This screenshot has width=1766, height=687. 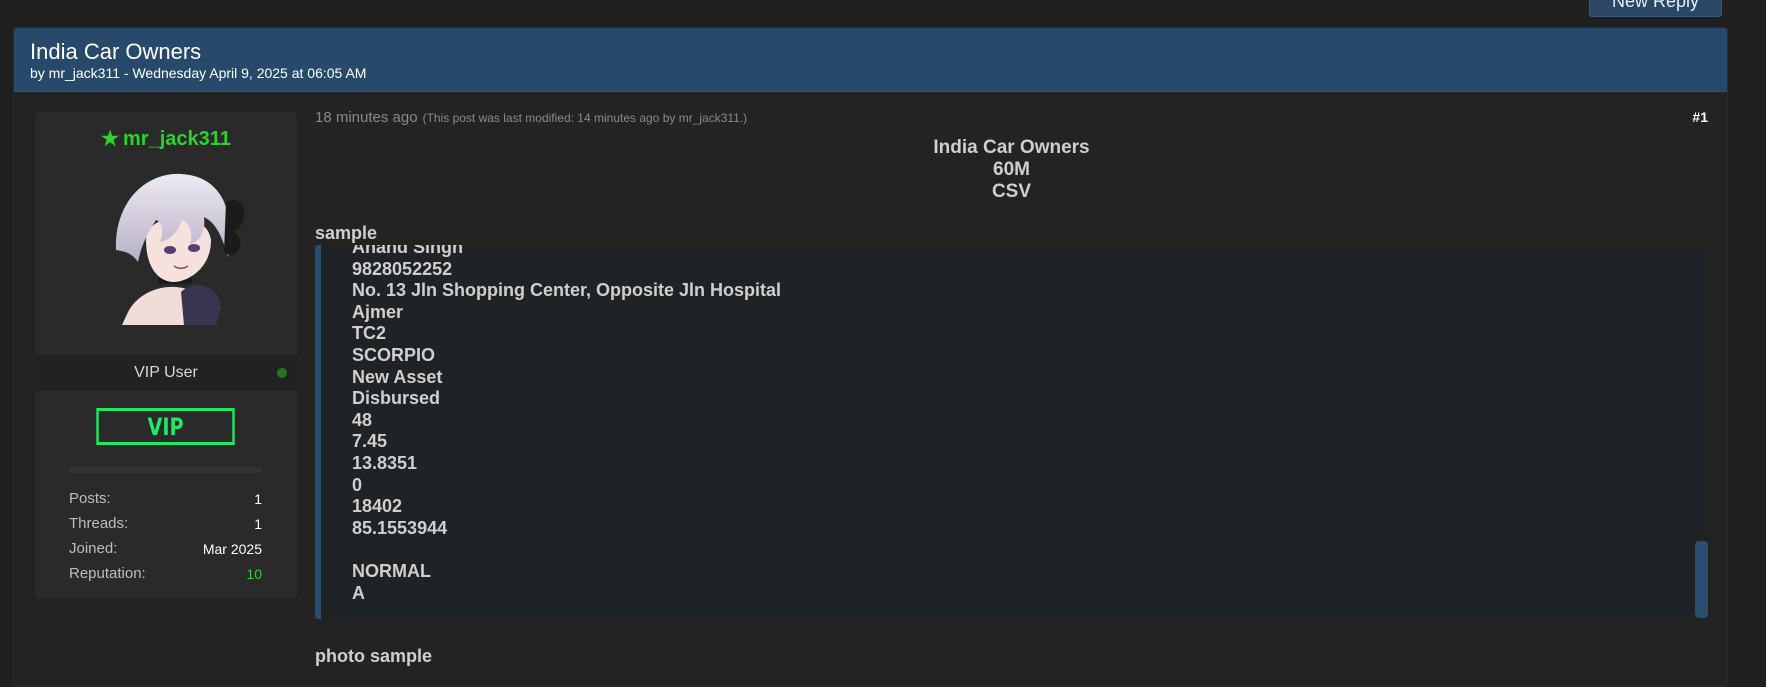 I want to click on username-link: ★ mr_jack311, so click(x=166, y=138).